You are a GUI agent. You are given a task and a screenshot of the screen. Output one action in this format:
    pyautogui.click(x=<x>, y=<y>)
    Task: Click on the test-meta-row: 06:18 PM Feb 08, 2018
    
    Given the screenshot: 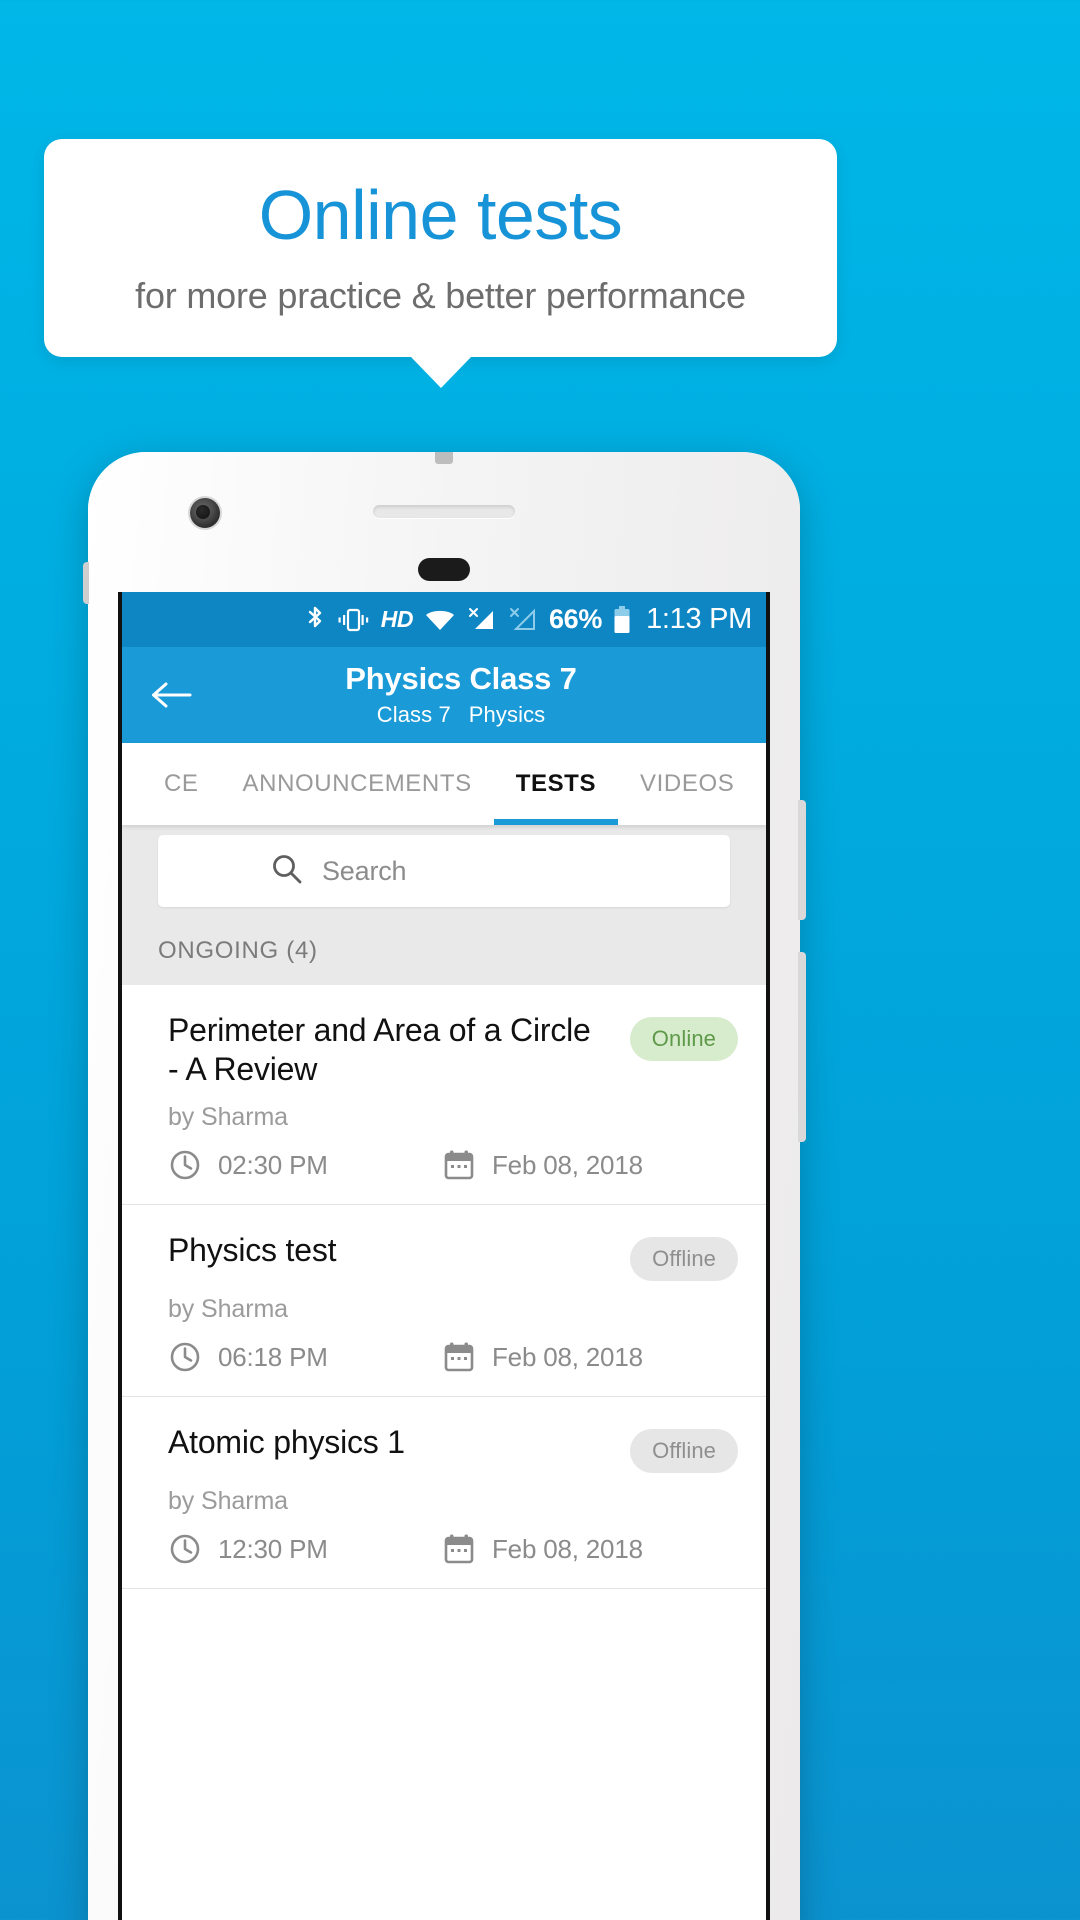 What is the action you would take?
    pyautogui.click(x=453, y=1357)
    